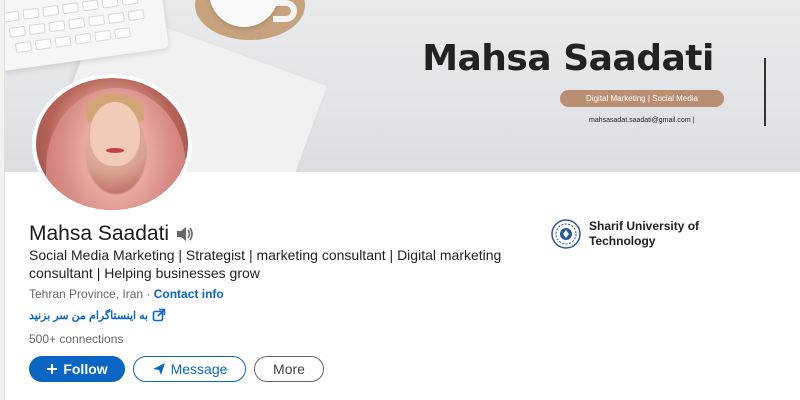 The height and width of the screenshot is (400, 800). What do you see at coordinates (644, 233) in the screenshot?
I see `education-name: Sharif University of Technology` at bounding box center [644, 233].